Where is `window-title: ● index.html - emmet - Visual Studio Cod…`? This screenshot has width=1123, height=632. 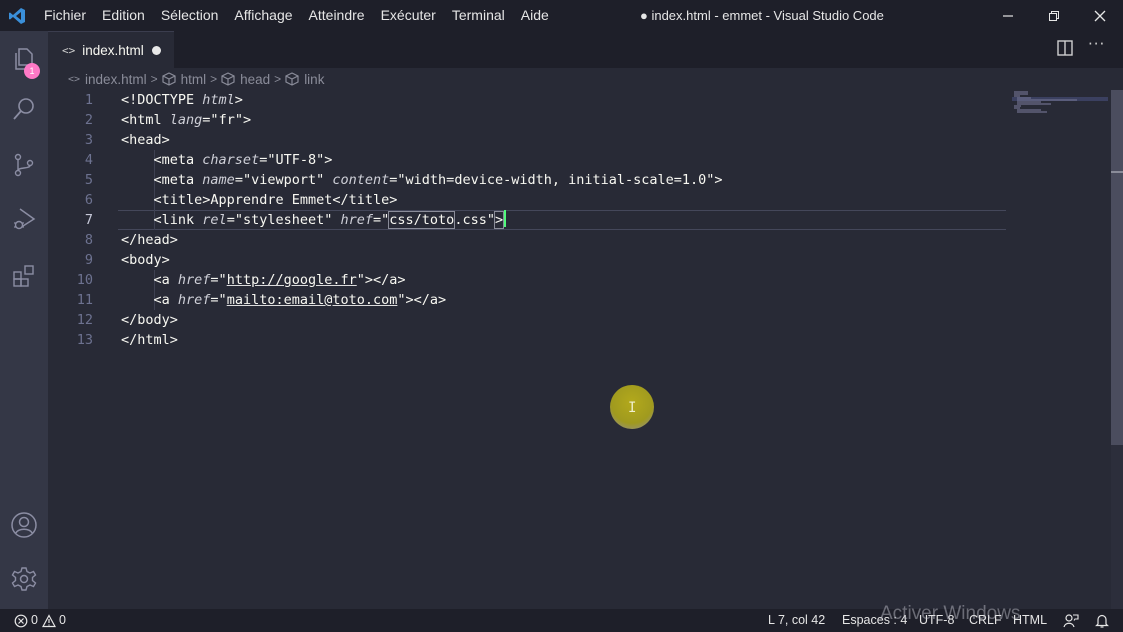
window-title: ● index.html - emmet - Visual Studio Cod… is located at coordinates (762, 15).